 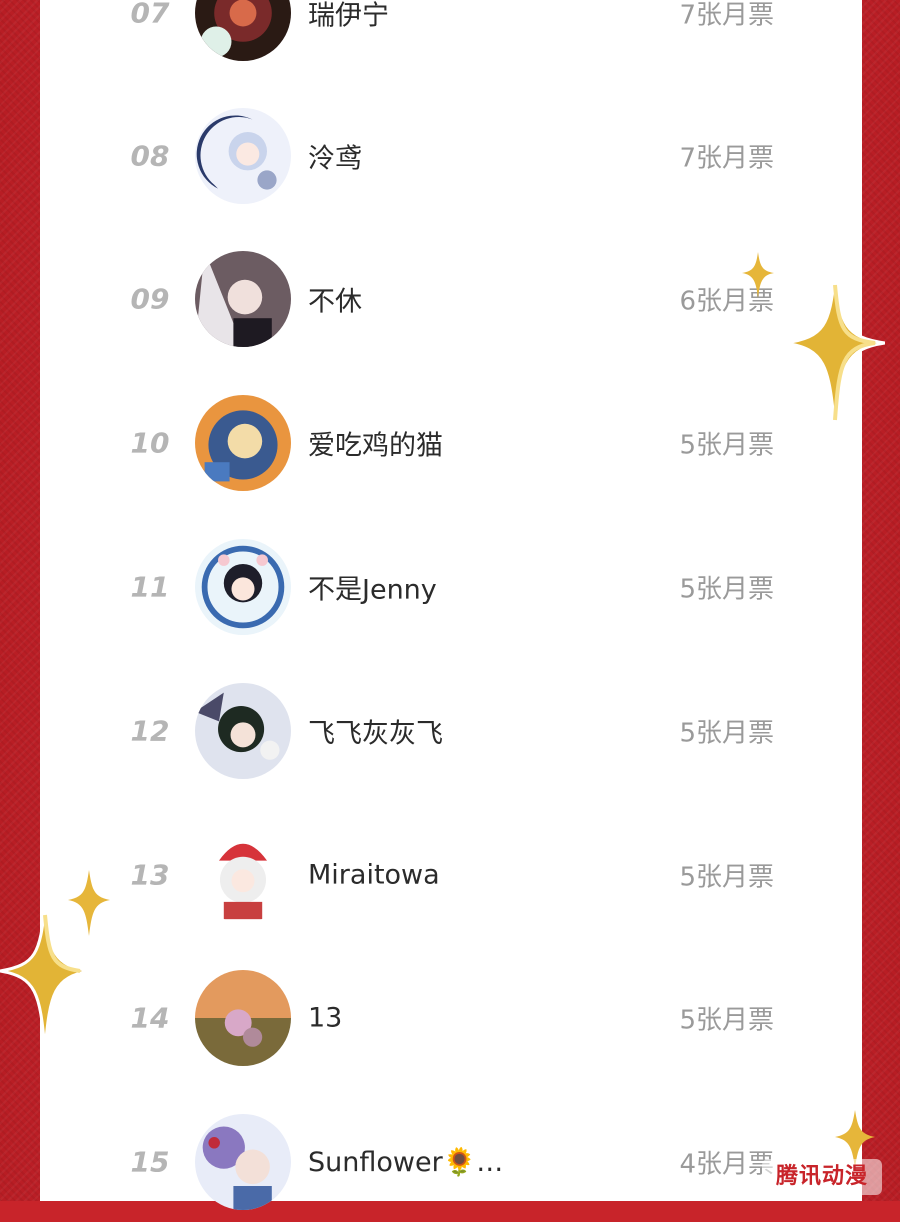 I want to click on list-item: 14 13 5张月票, so click(x=451, y=1018).